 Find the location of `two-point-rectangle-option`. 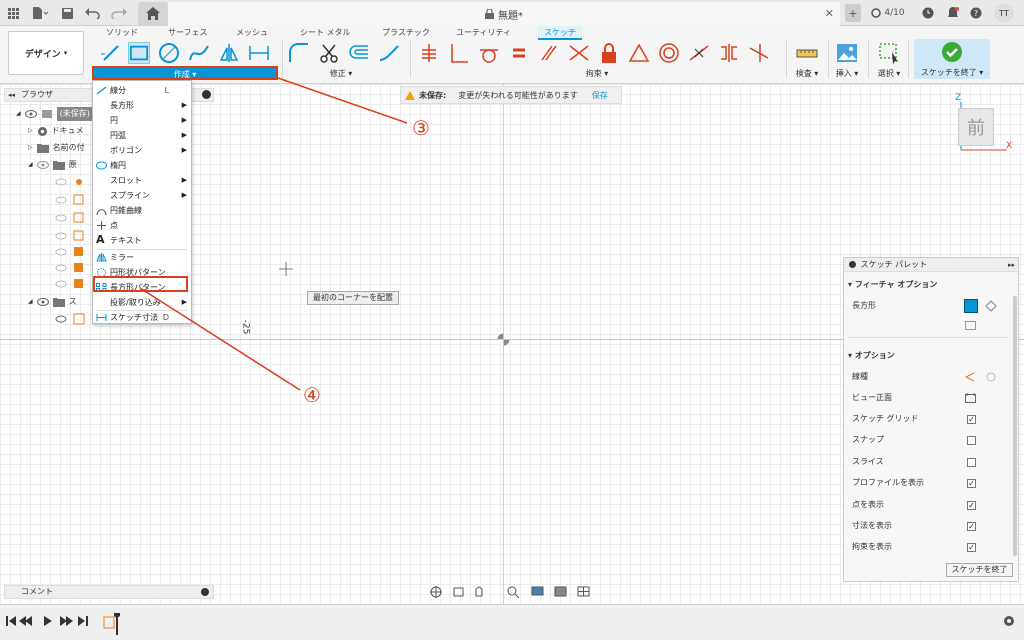

two-point-rectangle-option is located at coordinates (971, 306).